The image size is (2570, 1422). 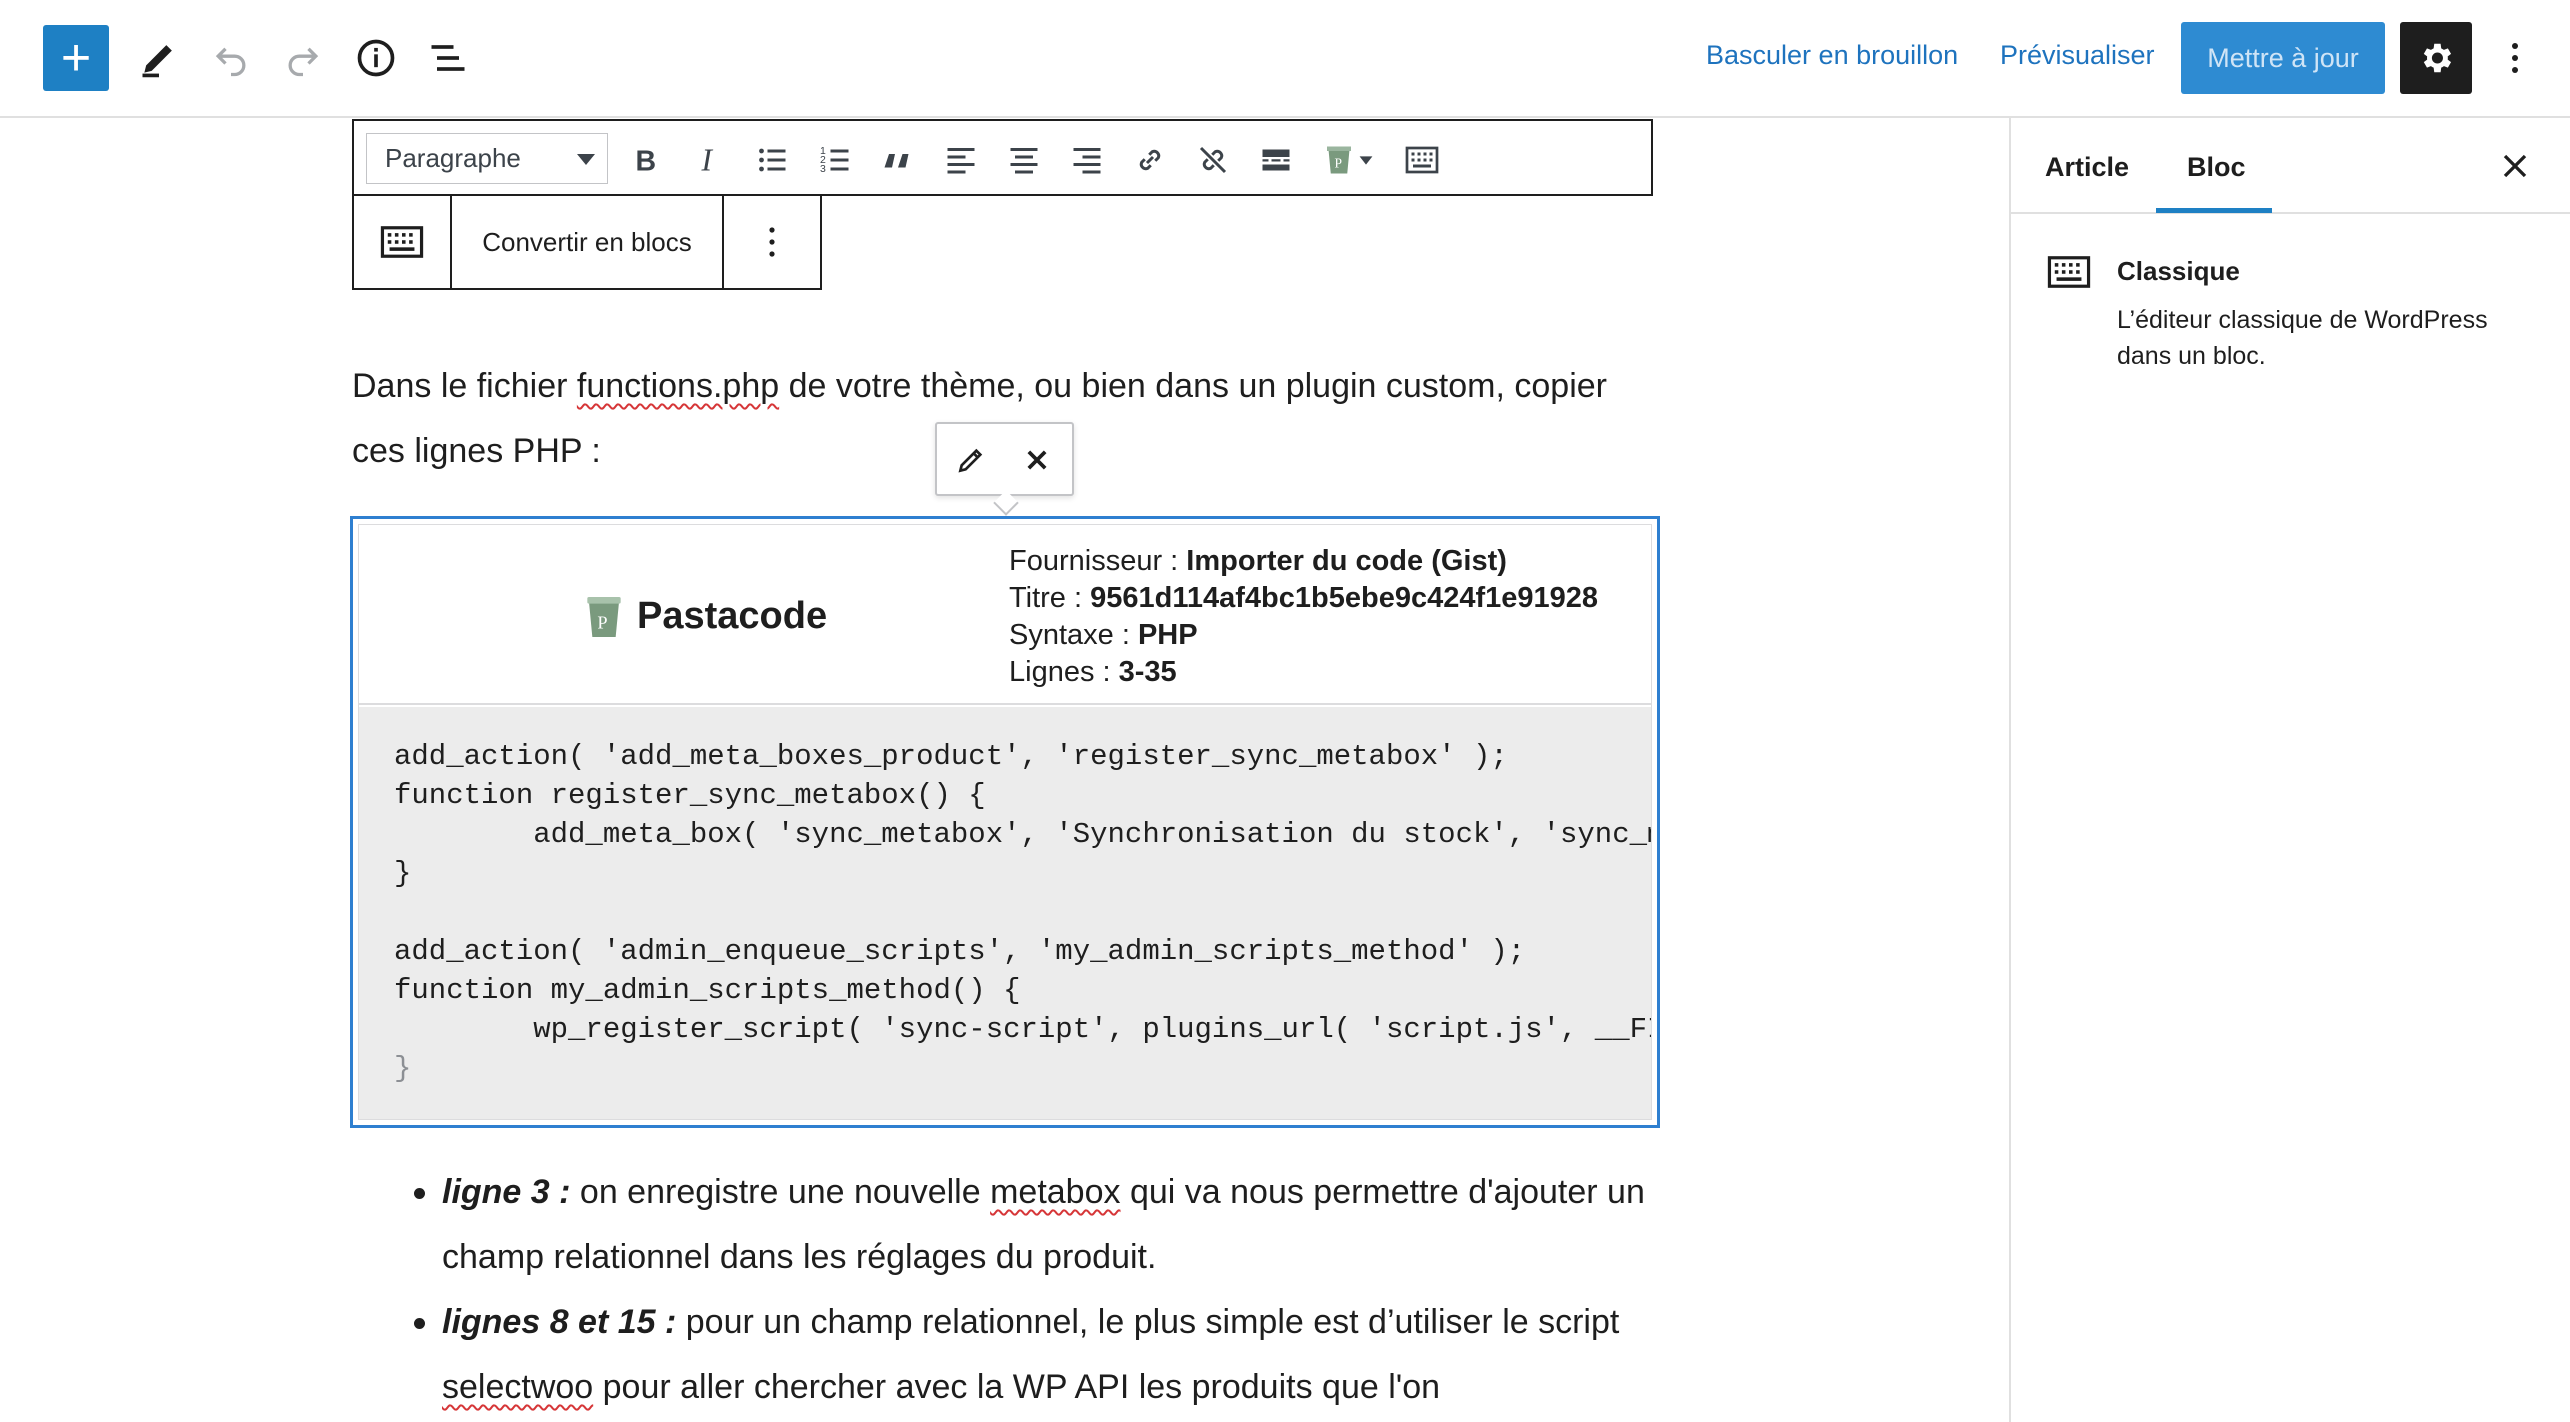 I want to click on block-options-button, so click(x=772, y=242).